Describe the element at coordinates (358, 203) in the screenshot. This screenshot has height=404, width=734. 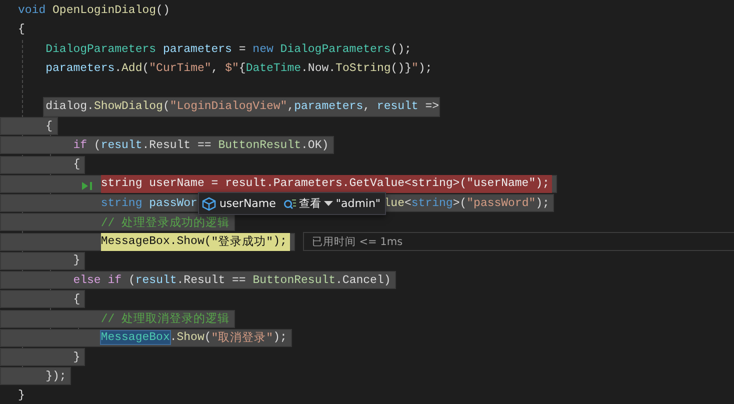
I see `variable-value: "admin"` at that location.